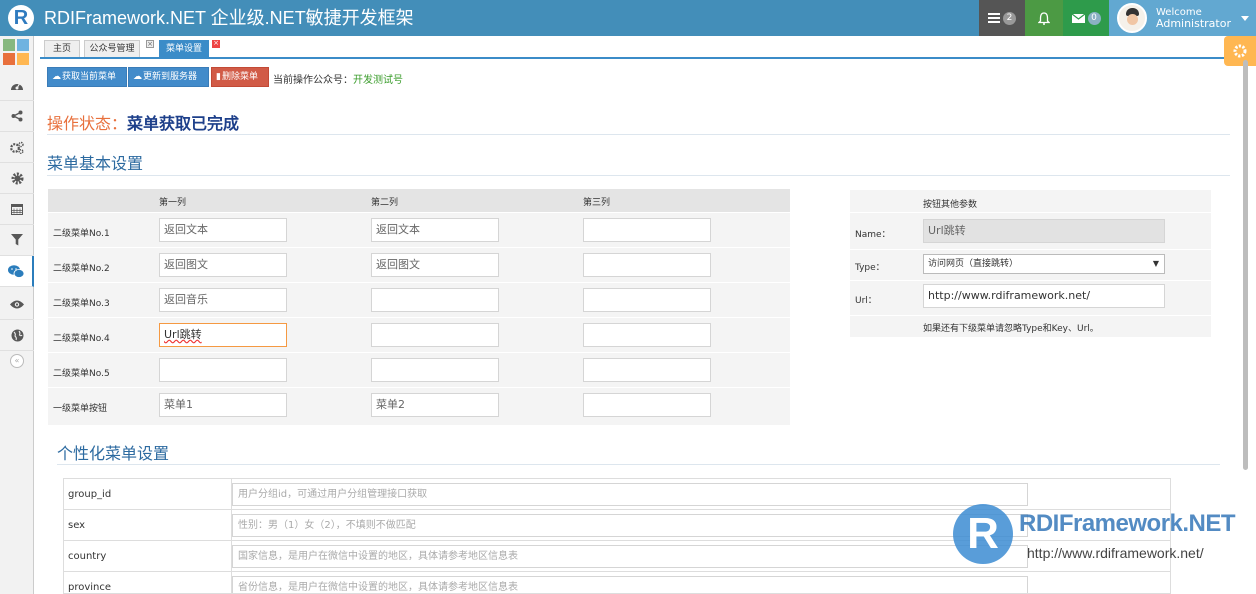 This screenshot has width=1256, height=594. Describe the element at coordinates (90, 587) in the screenshot. I see `field-key: province` at that location.